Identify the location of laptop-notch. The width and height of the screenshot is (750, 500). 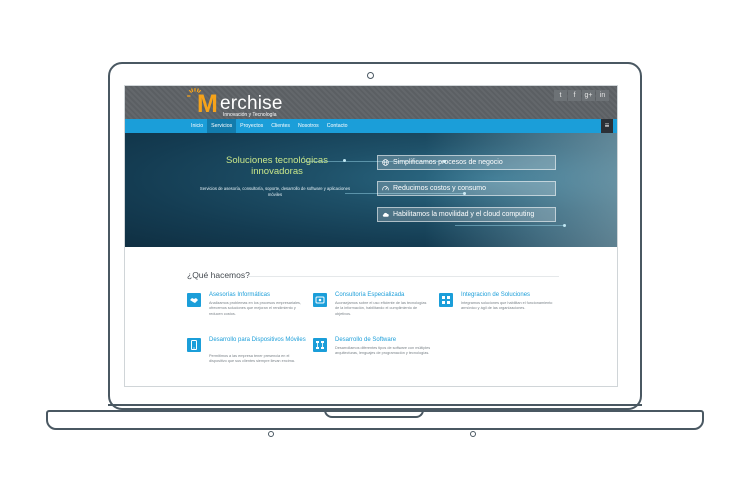
(374, 414).